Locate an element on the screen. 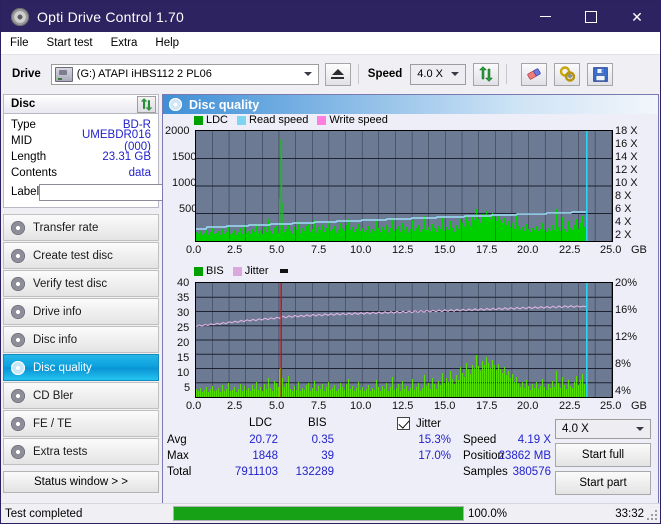 This screenshot has height=524, width=661. bis-xtick-5: 5.0 is located at coordinates (277, 406).